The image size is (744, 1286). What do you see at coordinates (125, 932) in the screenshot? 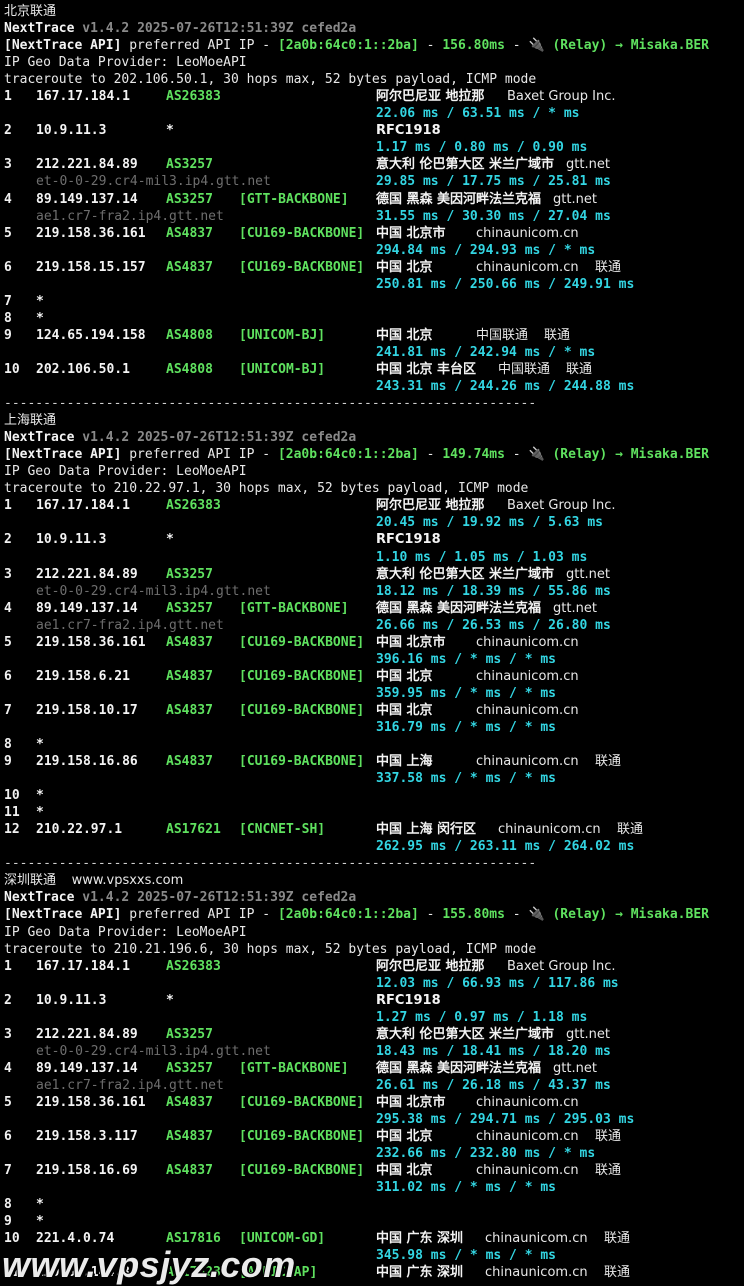
I see `geo-provider: IP Geo Data Provider: LeoMoeAPI` at bounding box center [125, 932].